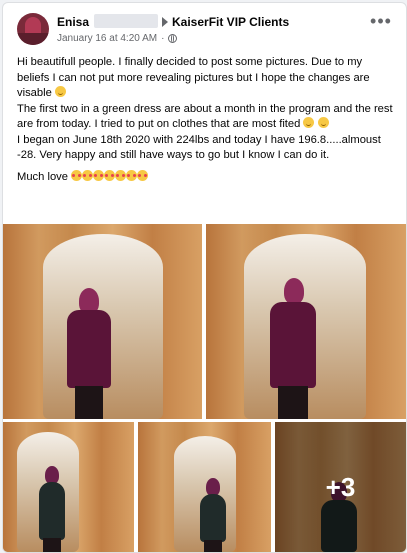  What do you see at coordinates (107, 38) in the screenshot?
I see `timestamp: January 16 at 4:20 AM` at bounding box center [107, 38].